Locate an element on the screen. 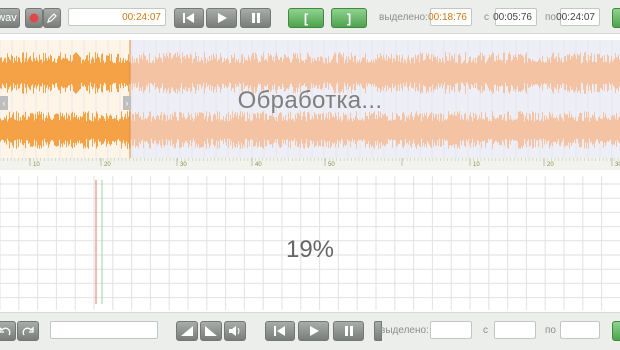 The height and width of the screenshot is (350, 620). to-value: 00:24:07 is located at coordinates (575, 17).